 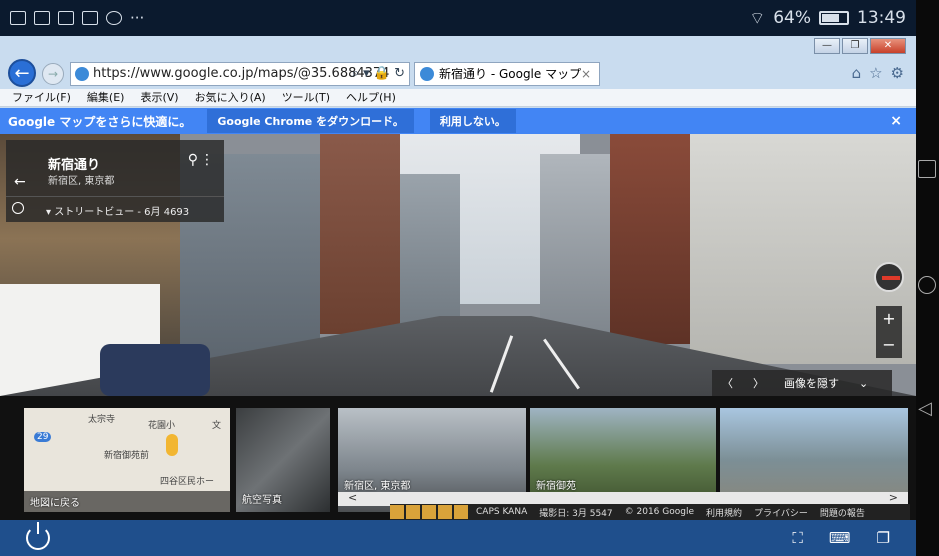 What do you see at coordinates (262, 500) in the screenshot?
I see `aerial-label: 航空写真` at bounding box center [262, 500].